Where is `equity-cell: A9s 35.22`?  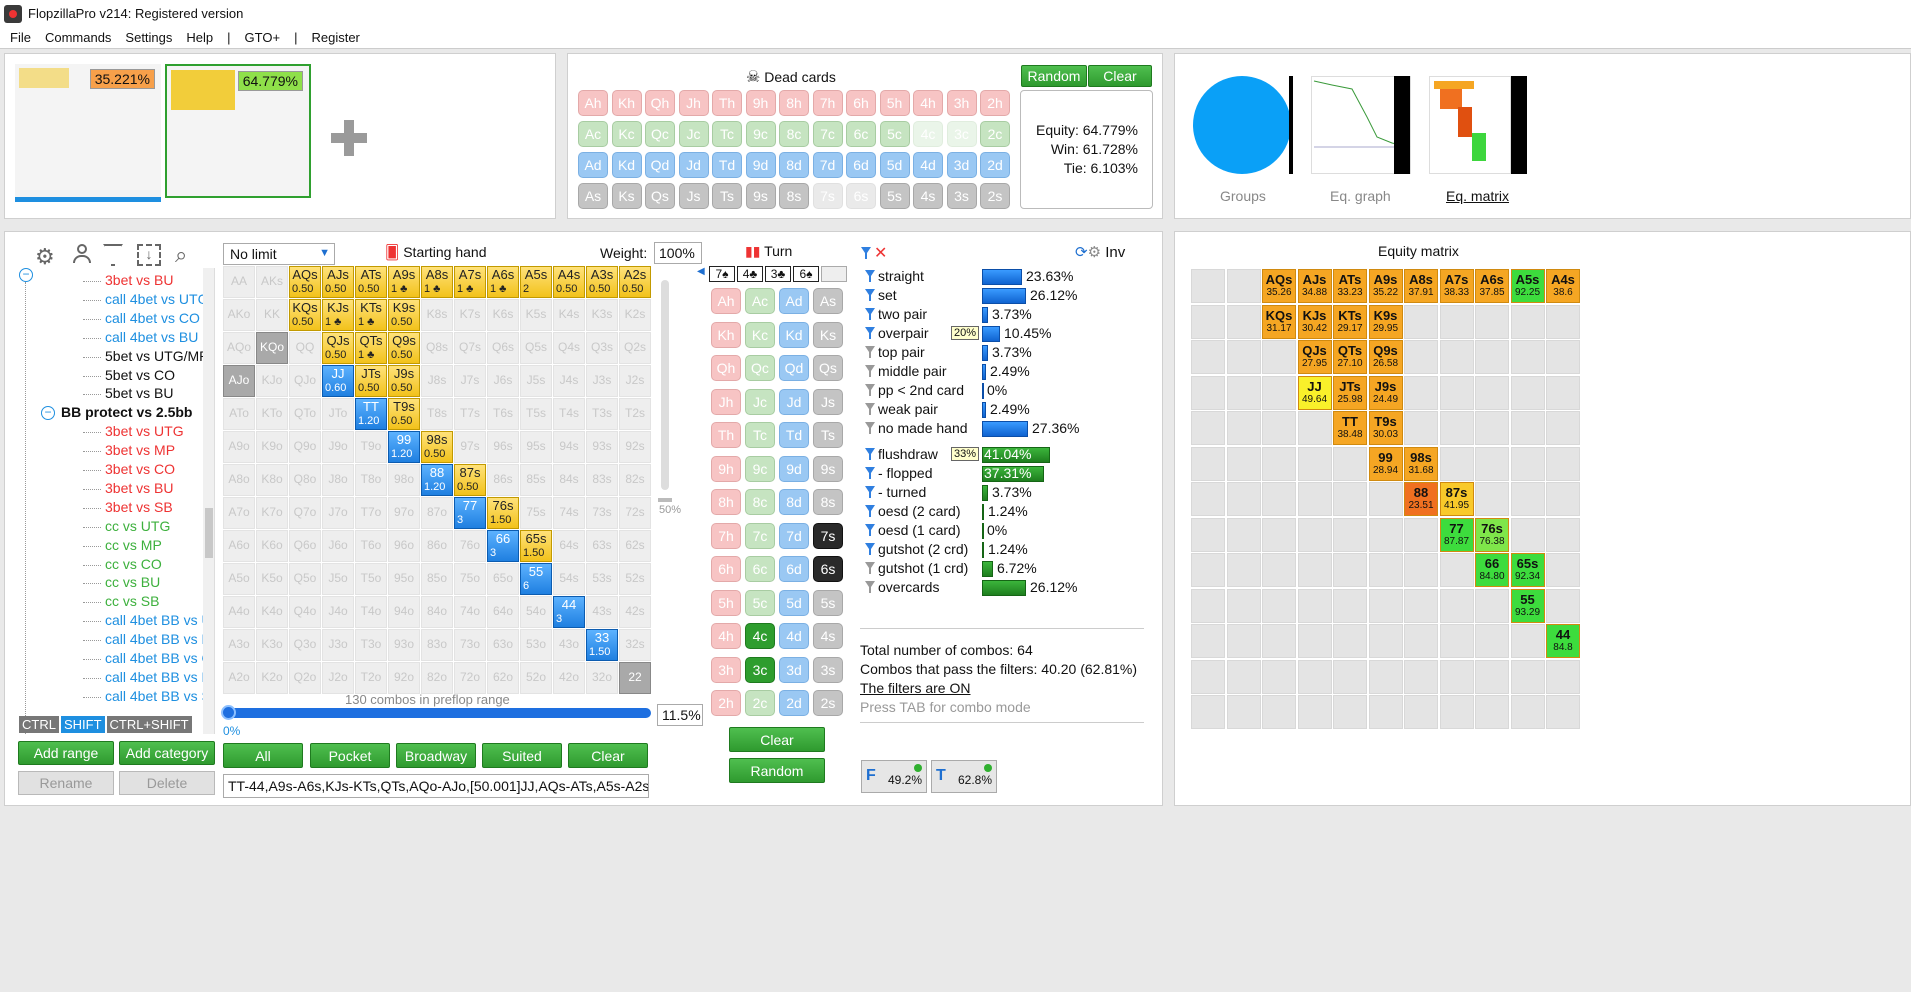 equity-cell: A9s 35.22 is located at coordinates (1385, 286).